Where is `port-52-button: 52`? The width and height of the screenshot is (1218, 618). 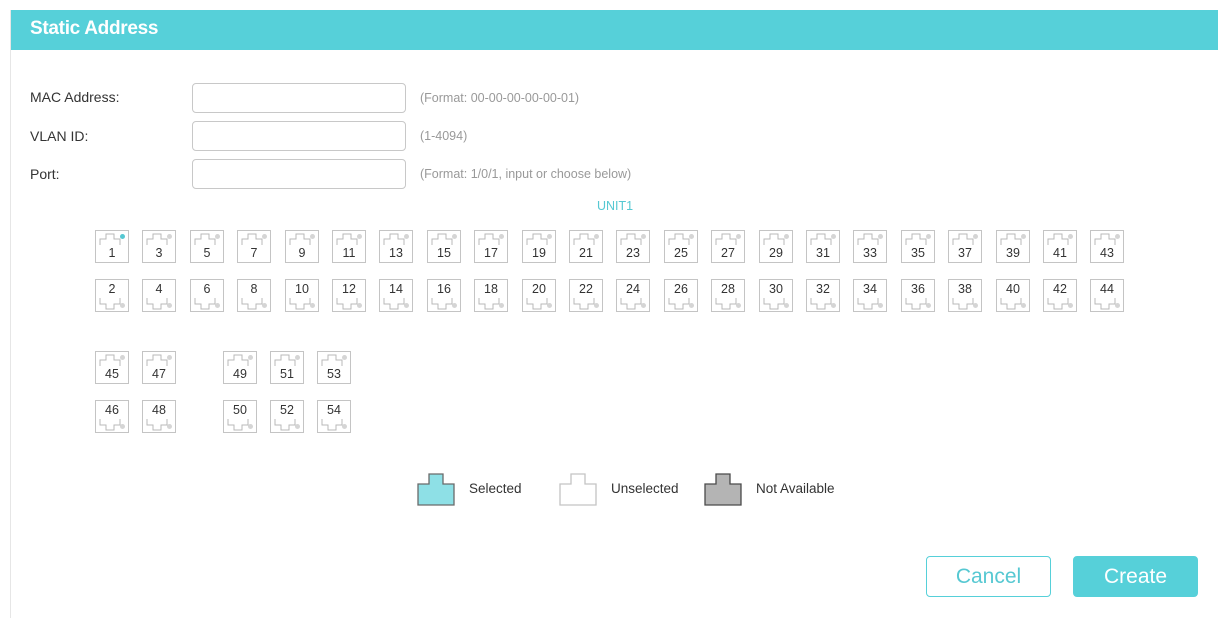
port-52-button: 52 is located at coordinates (287, 416).